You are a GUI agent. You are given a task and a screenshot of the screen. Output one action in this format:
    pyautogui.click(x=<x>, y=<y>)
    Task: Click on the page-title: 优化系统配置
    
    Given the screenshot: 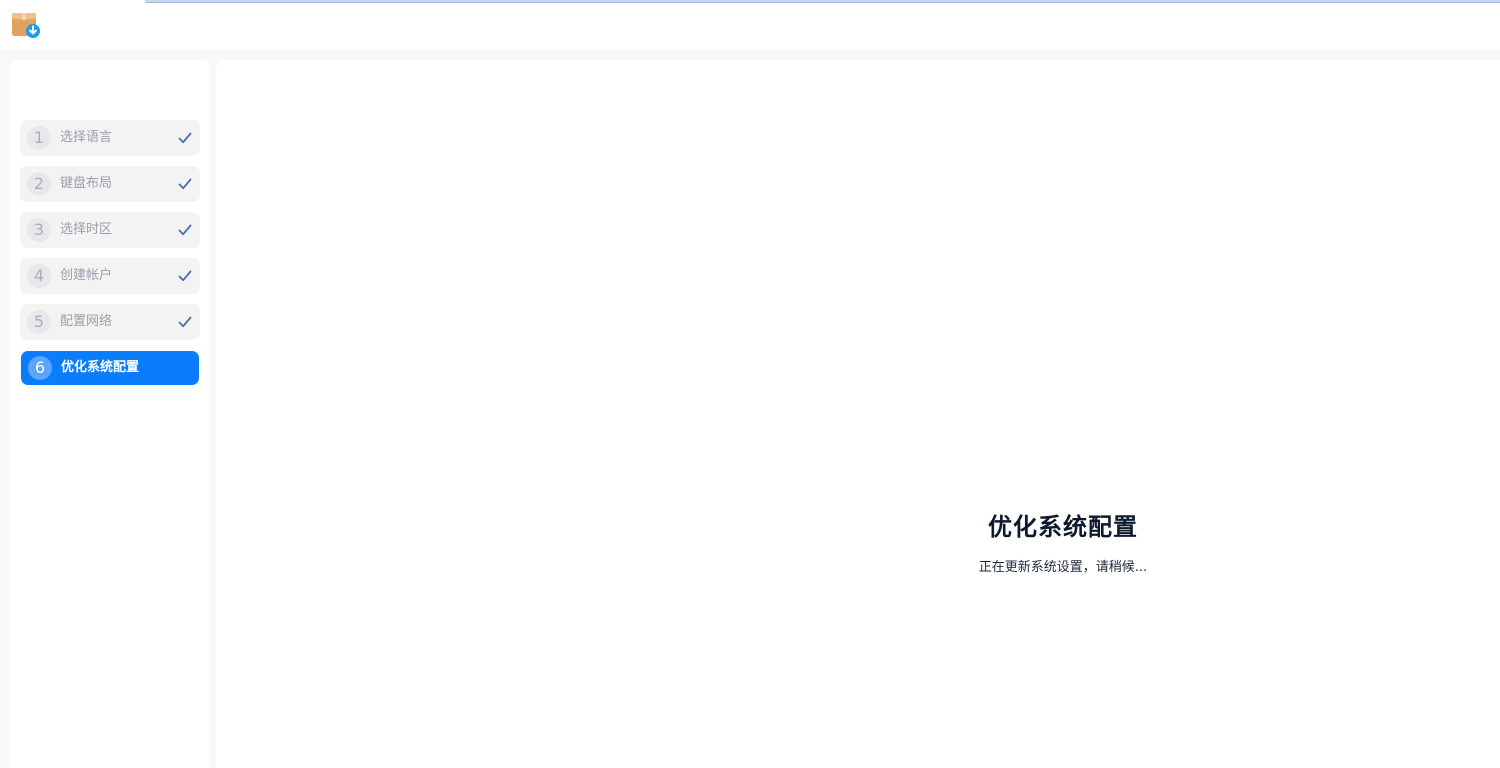 What is the action you would take?
    pyautogui.click(x=1063, y=527)
    